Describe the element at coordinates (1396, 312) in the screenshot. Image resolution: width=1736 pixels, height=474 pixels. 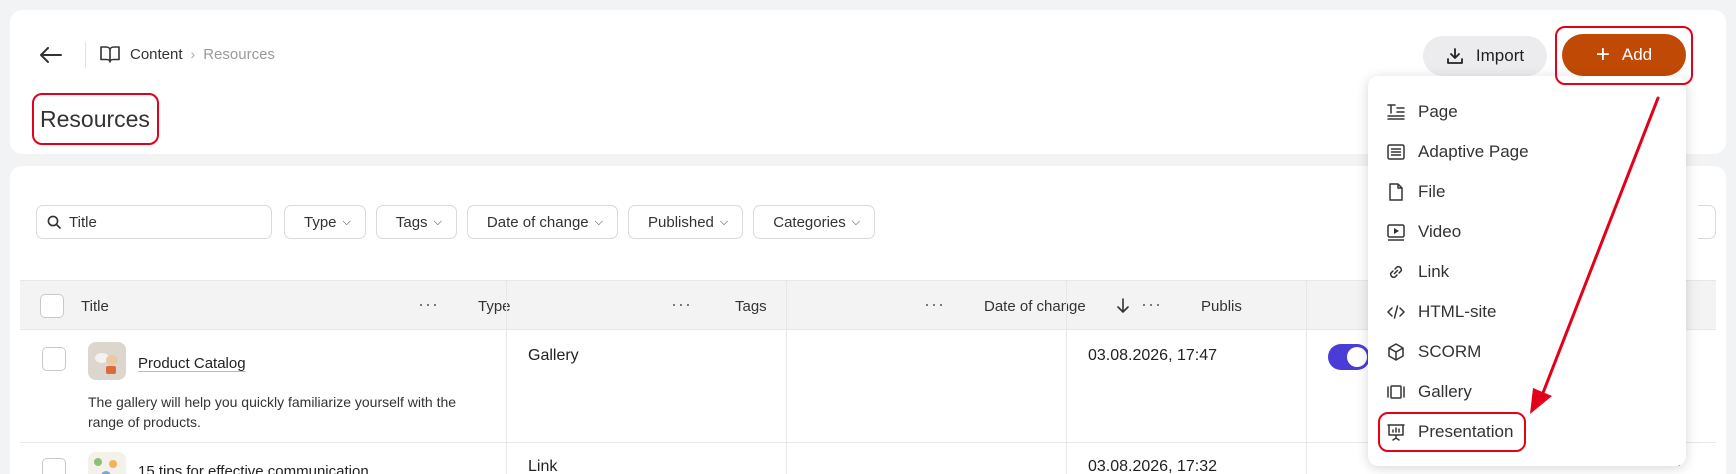
I see `code-icon` at that location.